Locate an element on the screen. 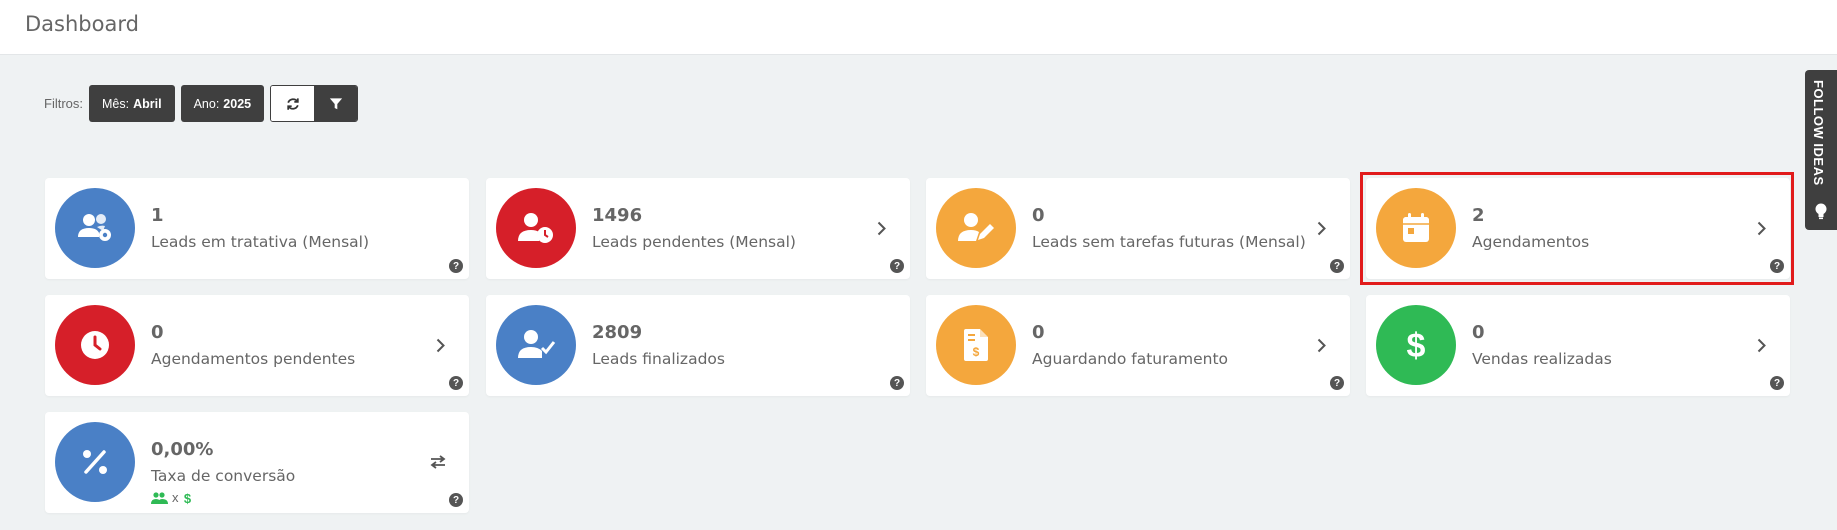 This screenshot has height=530, width=1837. page-title: Dashboard is located at coordinates (82, 24).